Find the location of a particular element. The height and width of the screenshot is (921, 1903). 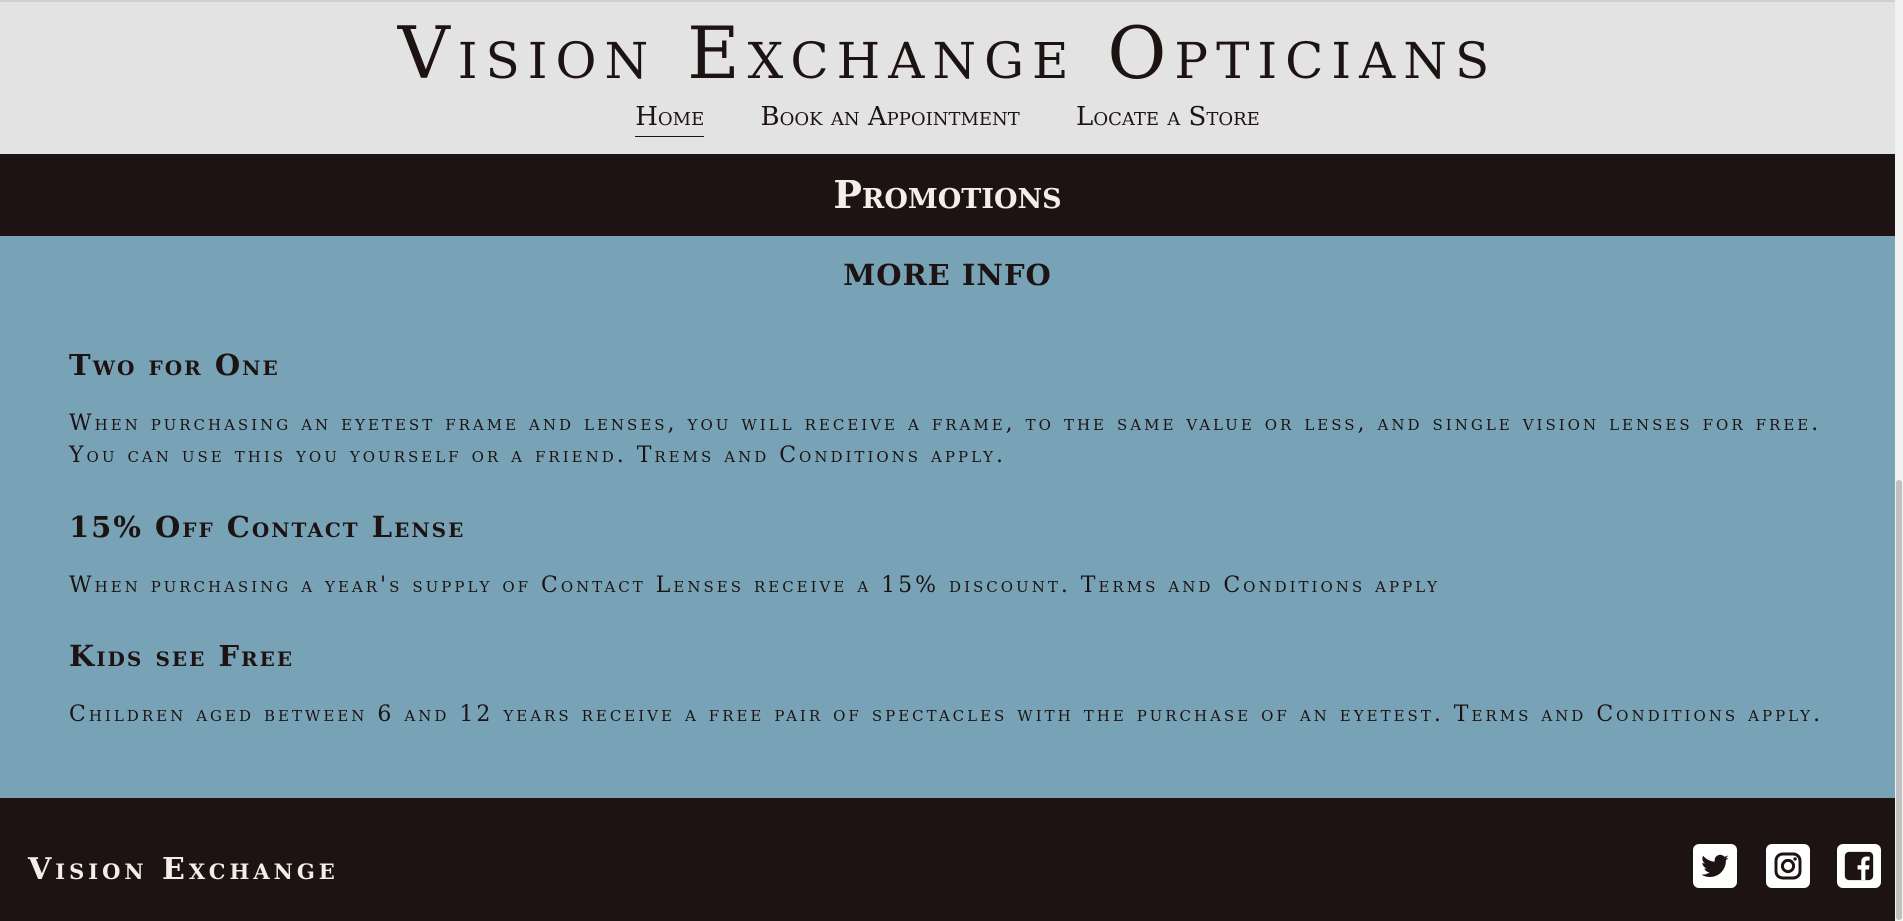

twitter-icon is located at coordinates (1715, 866).